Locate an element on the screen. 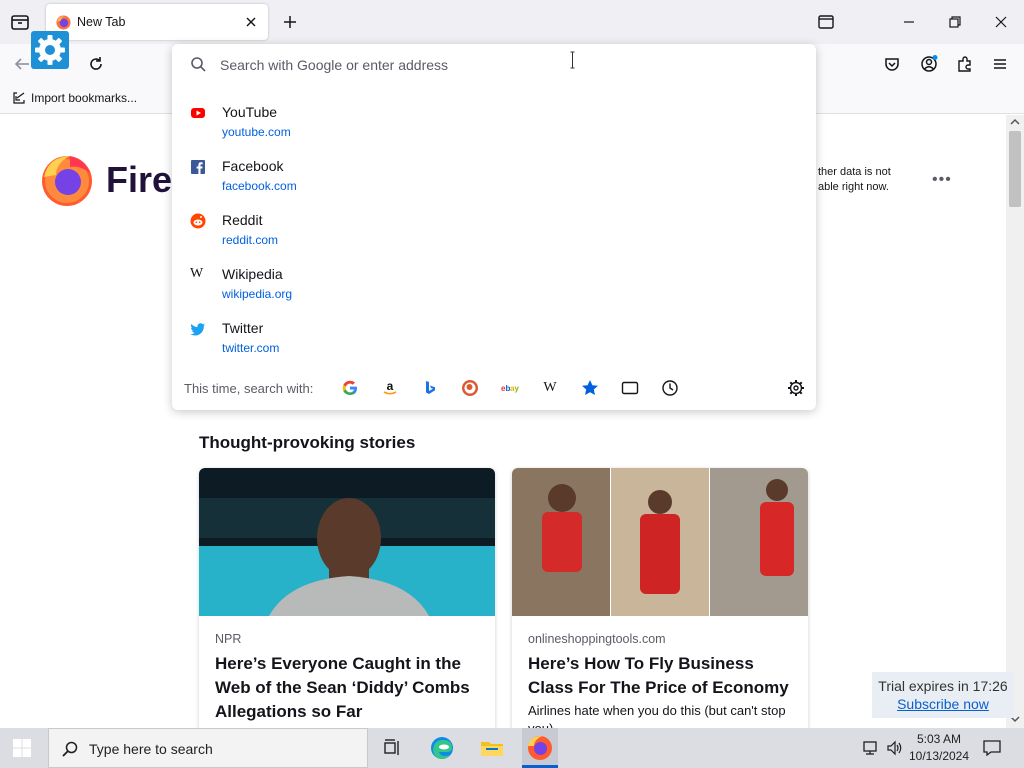 The height and width of the screenshot is (768, 1024). scrollbar-thumb is located at coordinates (1015, 169).